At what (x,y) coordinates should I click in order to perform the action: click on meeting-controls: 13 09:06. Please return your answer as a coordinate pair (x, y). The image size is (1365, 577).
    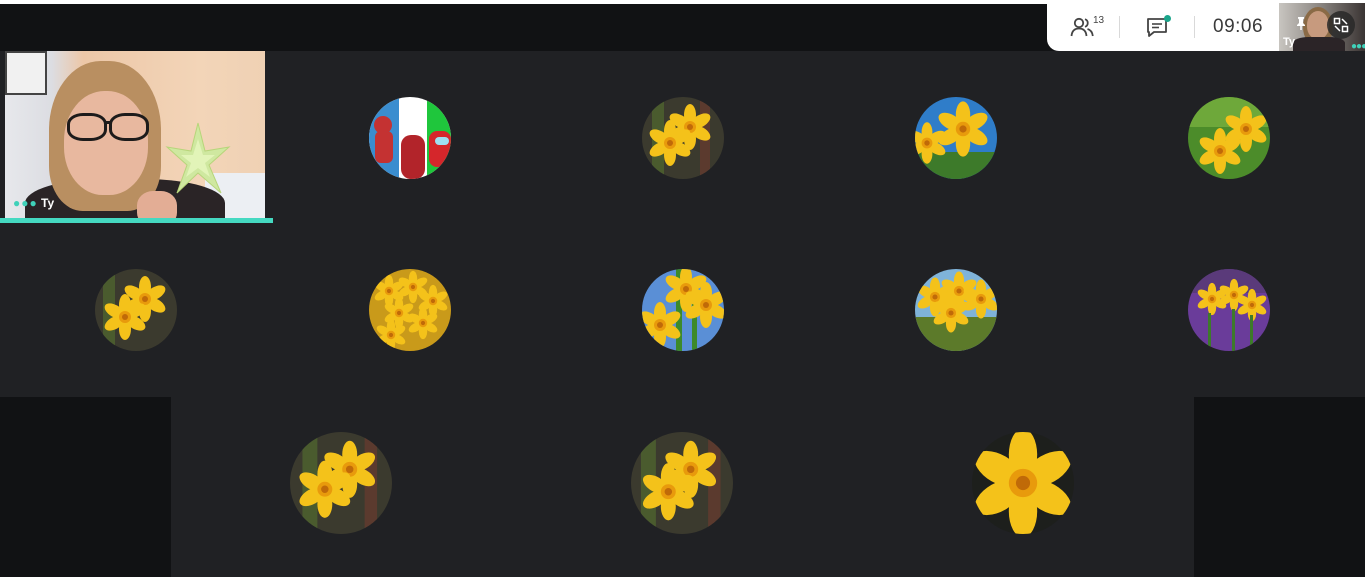
    Looking at the image, I should click on (1163, 27).